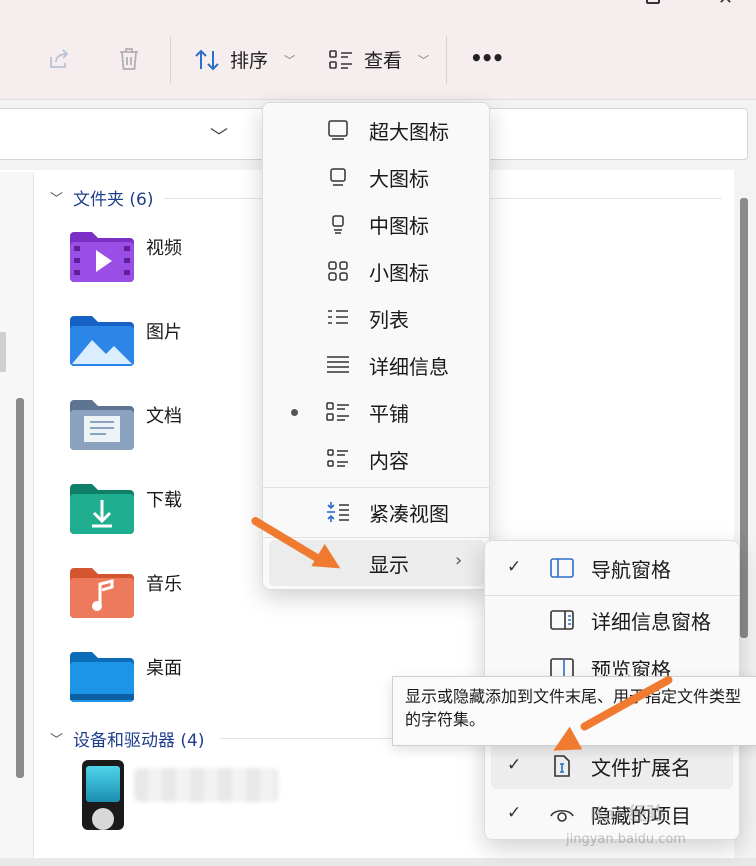 This screenshot has width=756, height=866. What do you see at coordinates (20, 588) in the screenshot?
I see `nav-pane-scrollbar-thumb` at bounding box center [20, 588].